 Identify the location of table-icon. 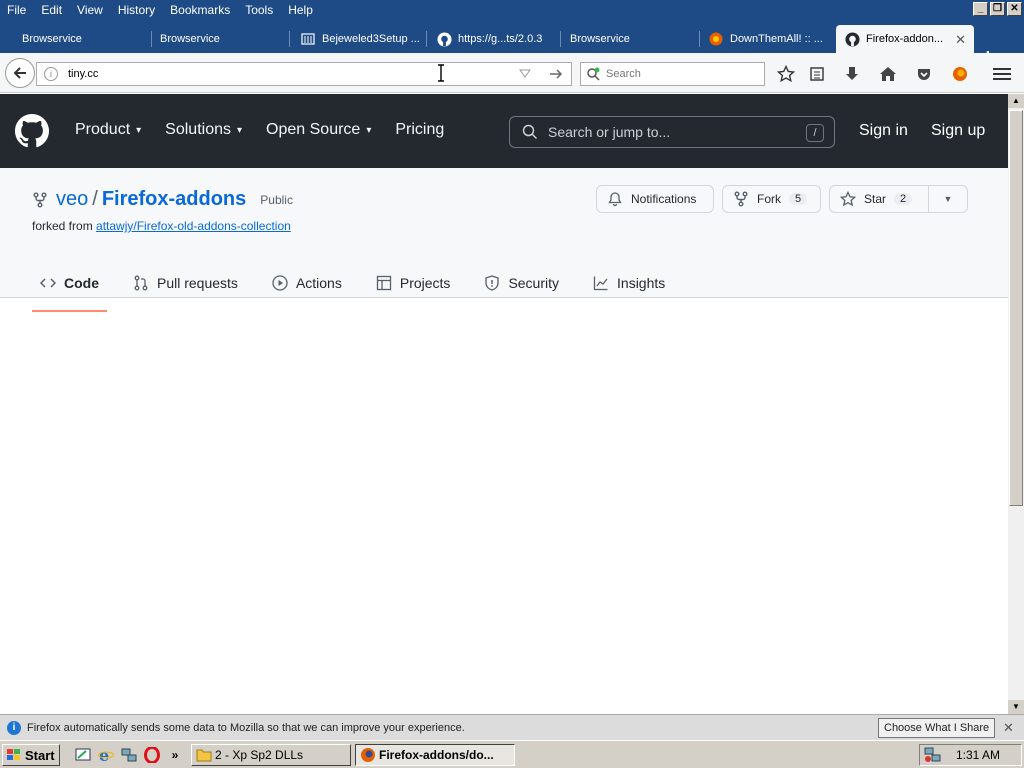
(384, 283).